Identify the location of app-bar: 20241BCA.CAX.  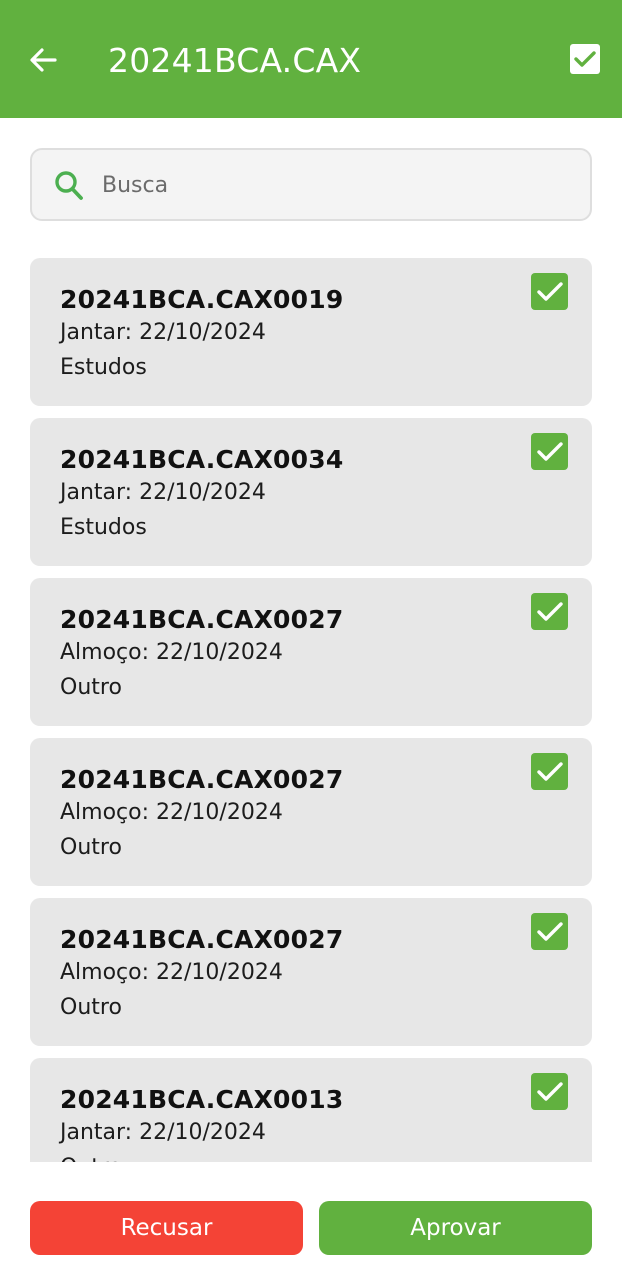
(311, 59).